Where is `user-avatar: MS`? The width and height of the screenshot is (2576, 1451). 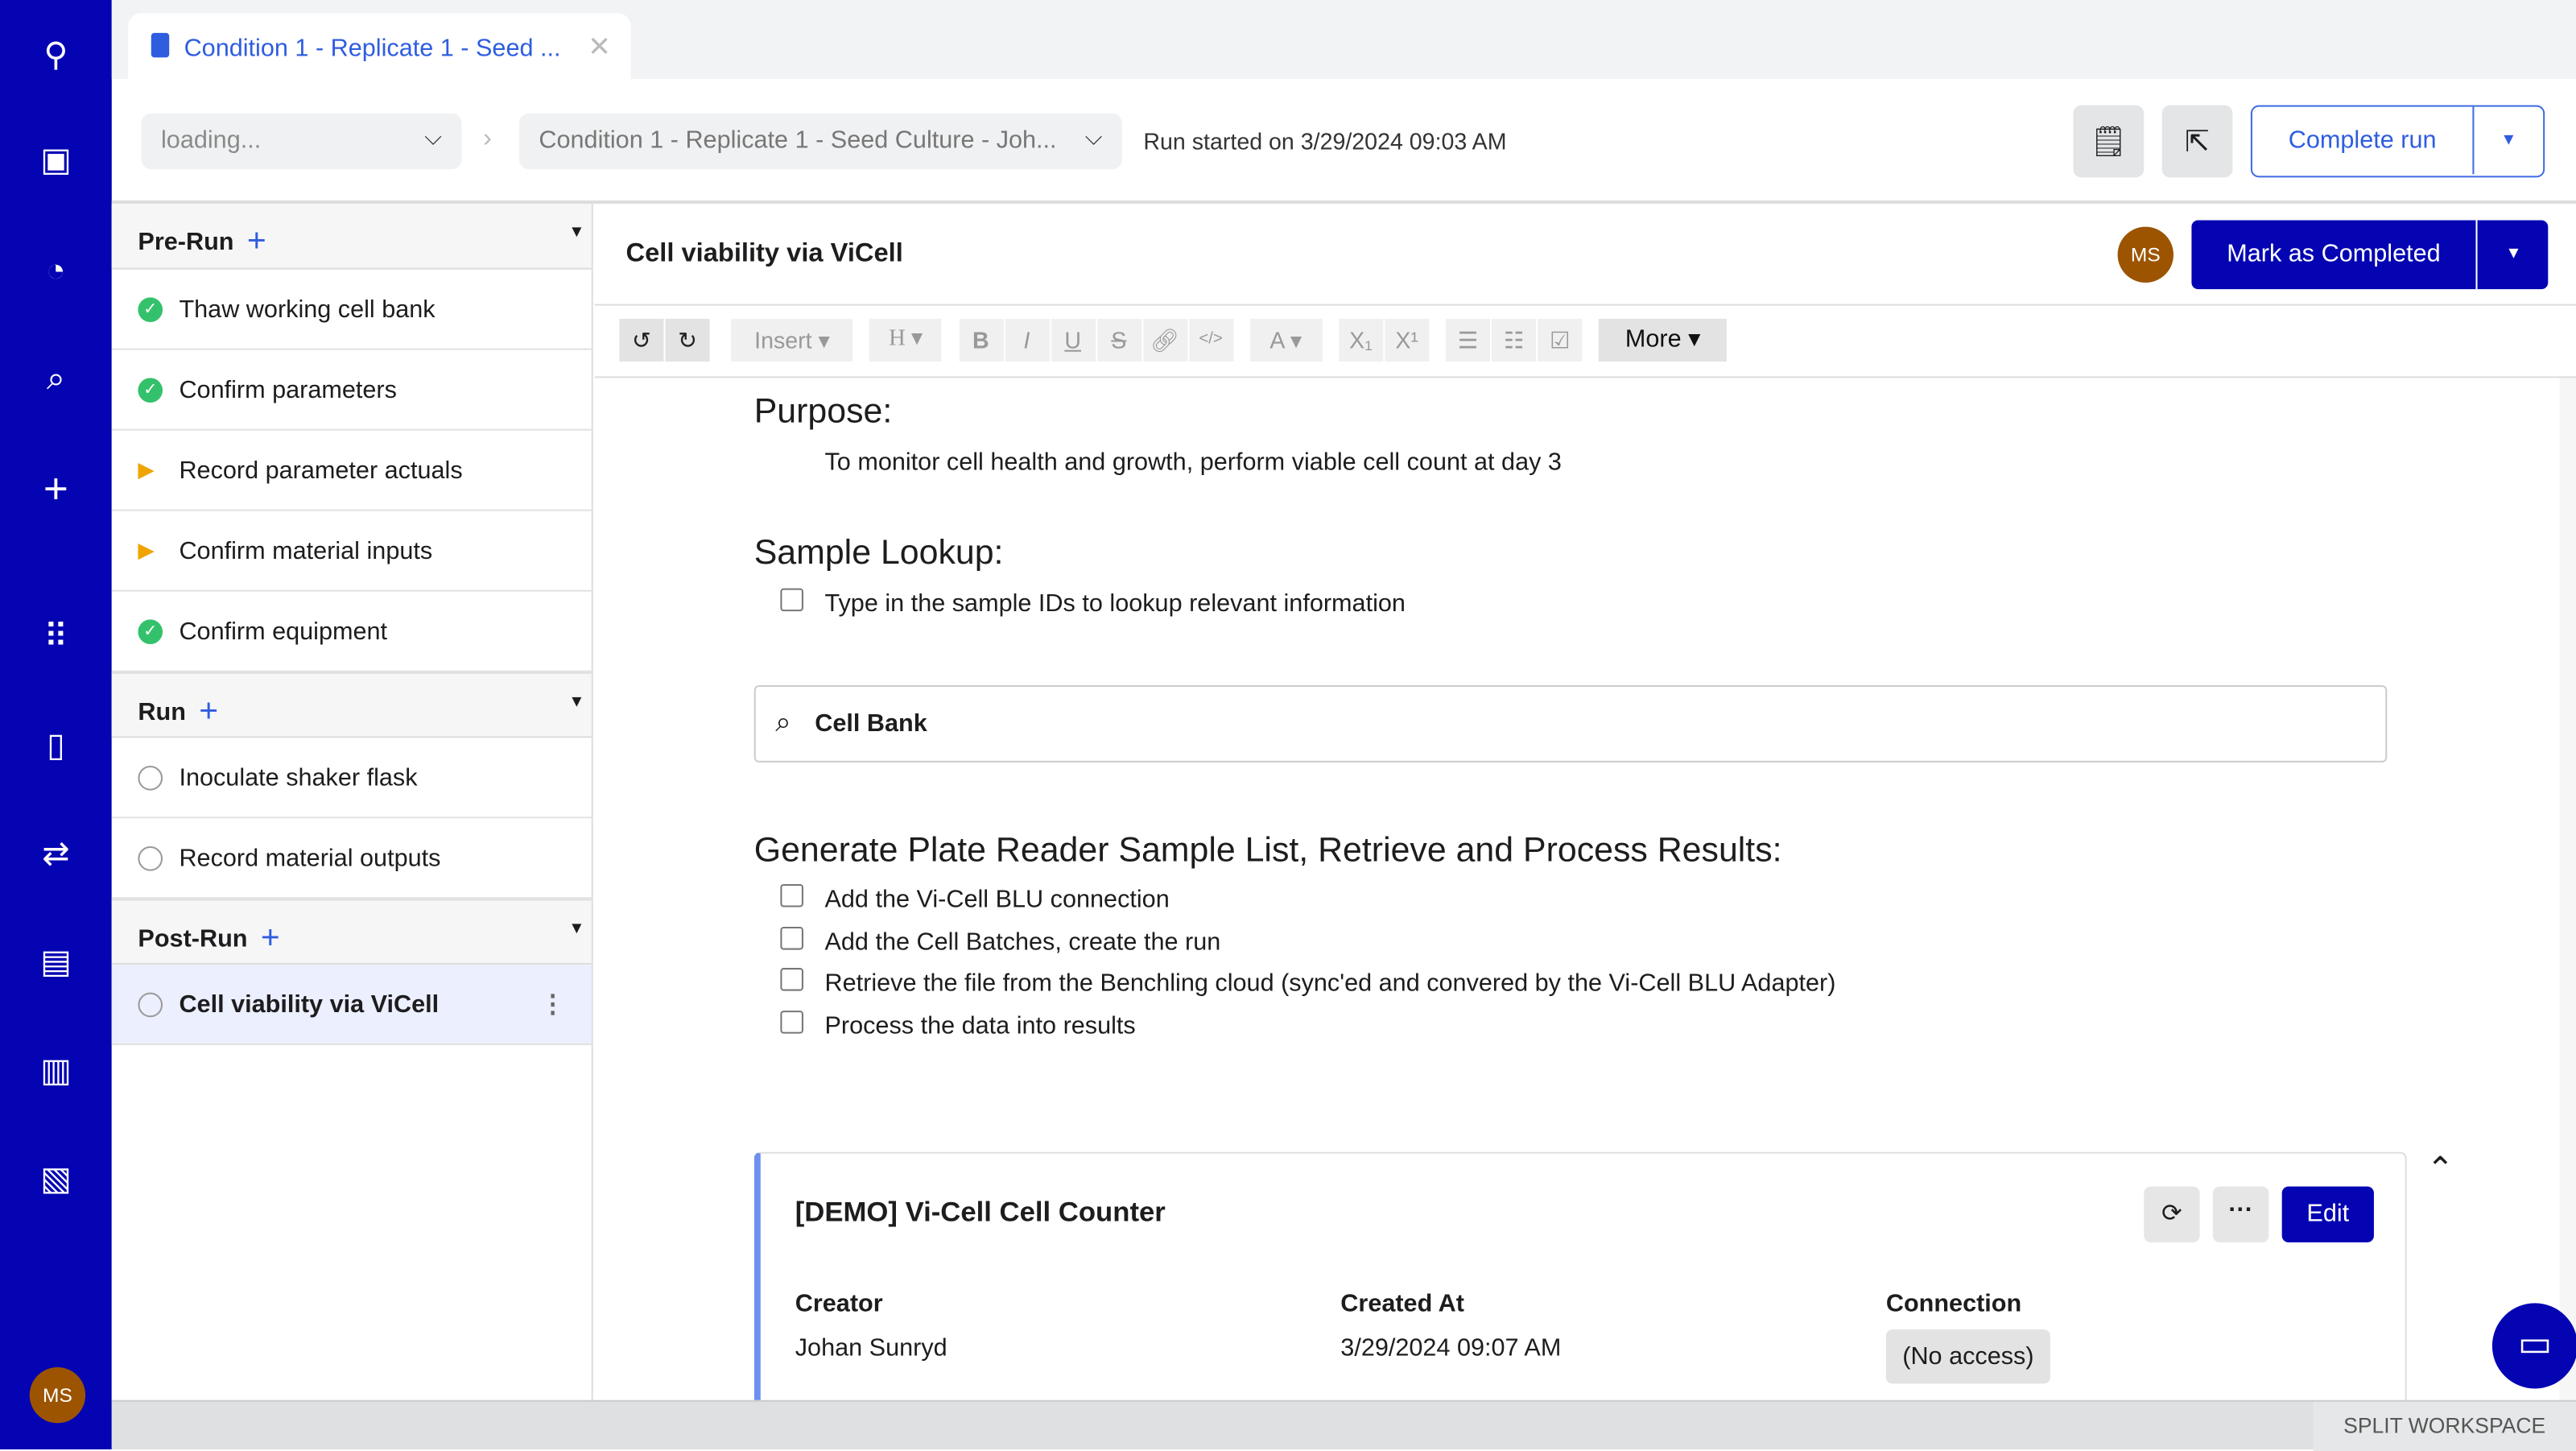 user-avatar: MS is located at coordinates (57, 1395).